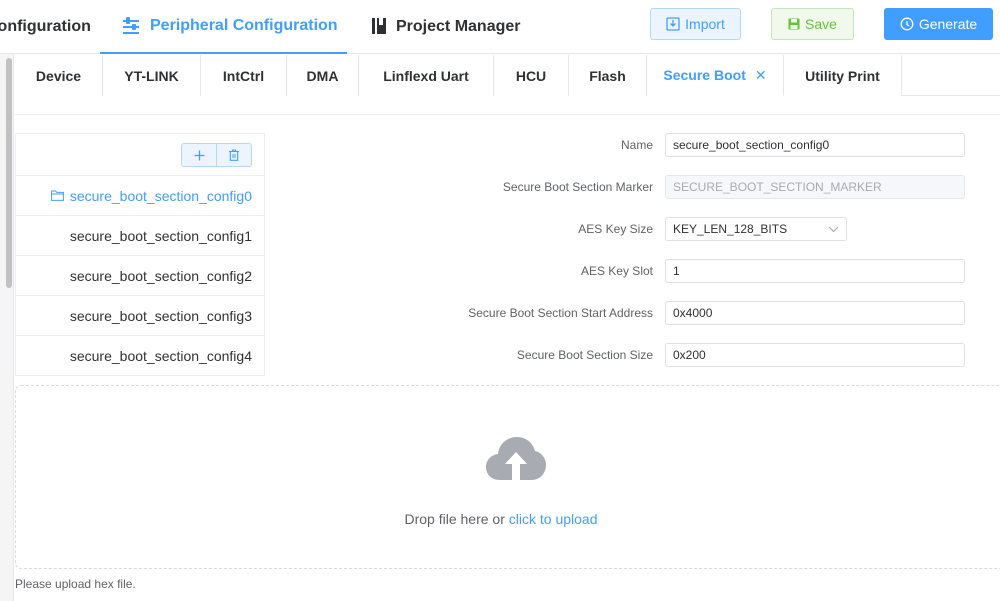  What do you see at coordinates (584, 355) in the screenshot?
I see `section-size-label: Secure Boot Section Size` at bounding box center [584, 355].